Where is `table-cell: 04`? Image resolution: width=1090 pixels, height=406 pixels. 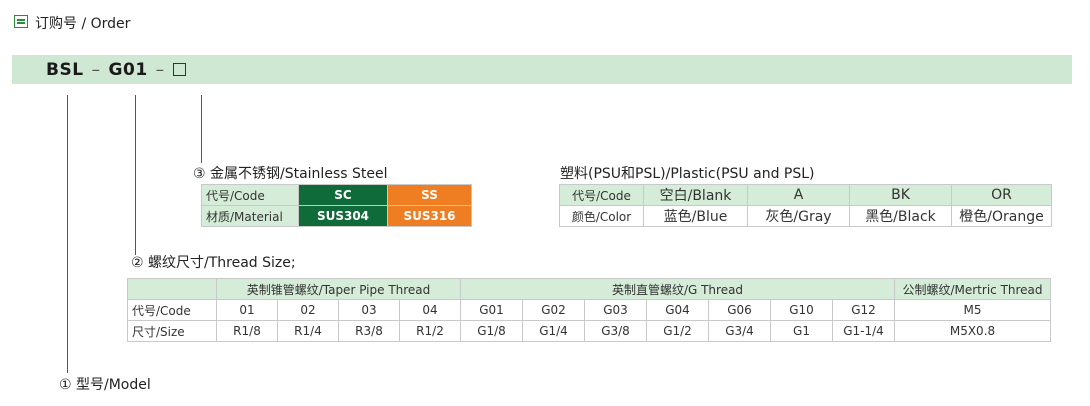
table-cell: 04 is located at coordinates (430, 310).